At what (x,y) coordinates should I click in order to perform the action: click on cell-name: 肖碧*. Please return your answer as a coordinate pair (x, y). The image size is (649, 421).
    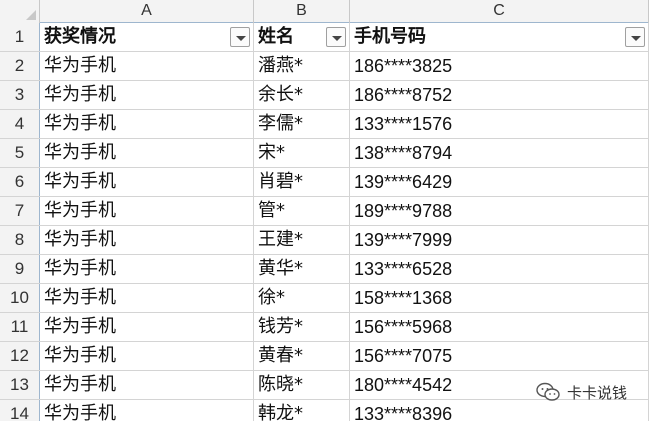
    Looking at the image, I should click on (302, 182).